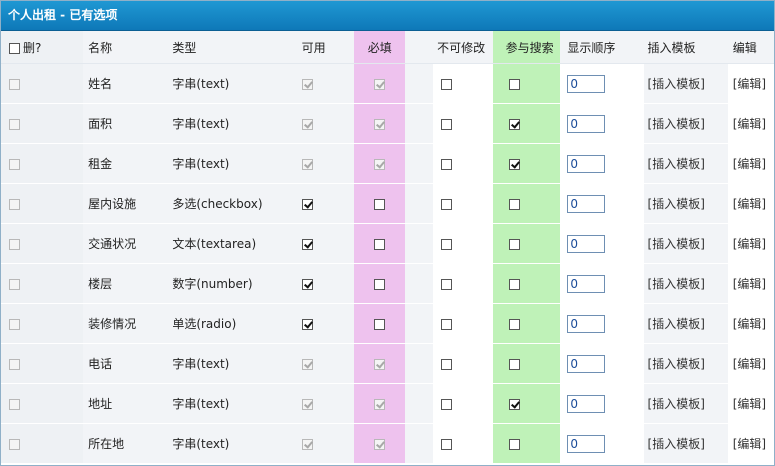  What do you see at coordinates (126, 163) in the screenshot?
I see `cell-name: 租金` at bounding box center [126, 163].